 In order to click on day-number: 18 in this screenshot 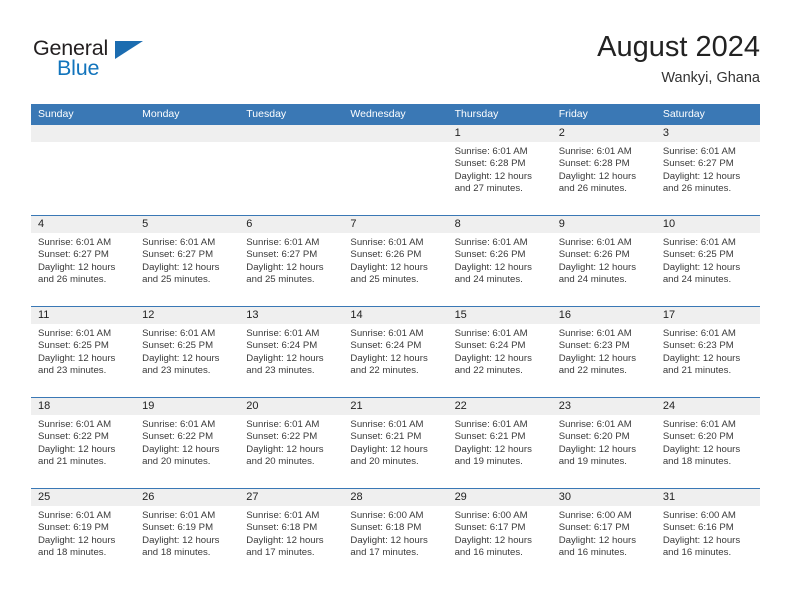, I will do `click(83, 406)`.